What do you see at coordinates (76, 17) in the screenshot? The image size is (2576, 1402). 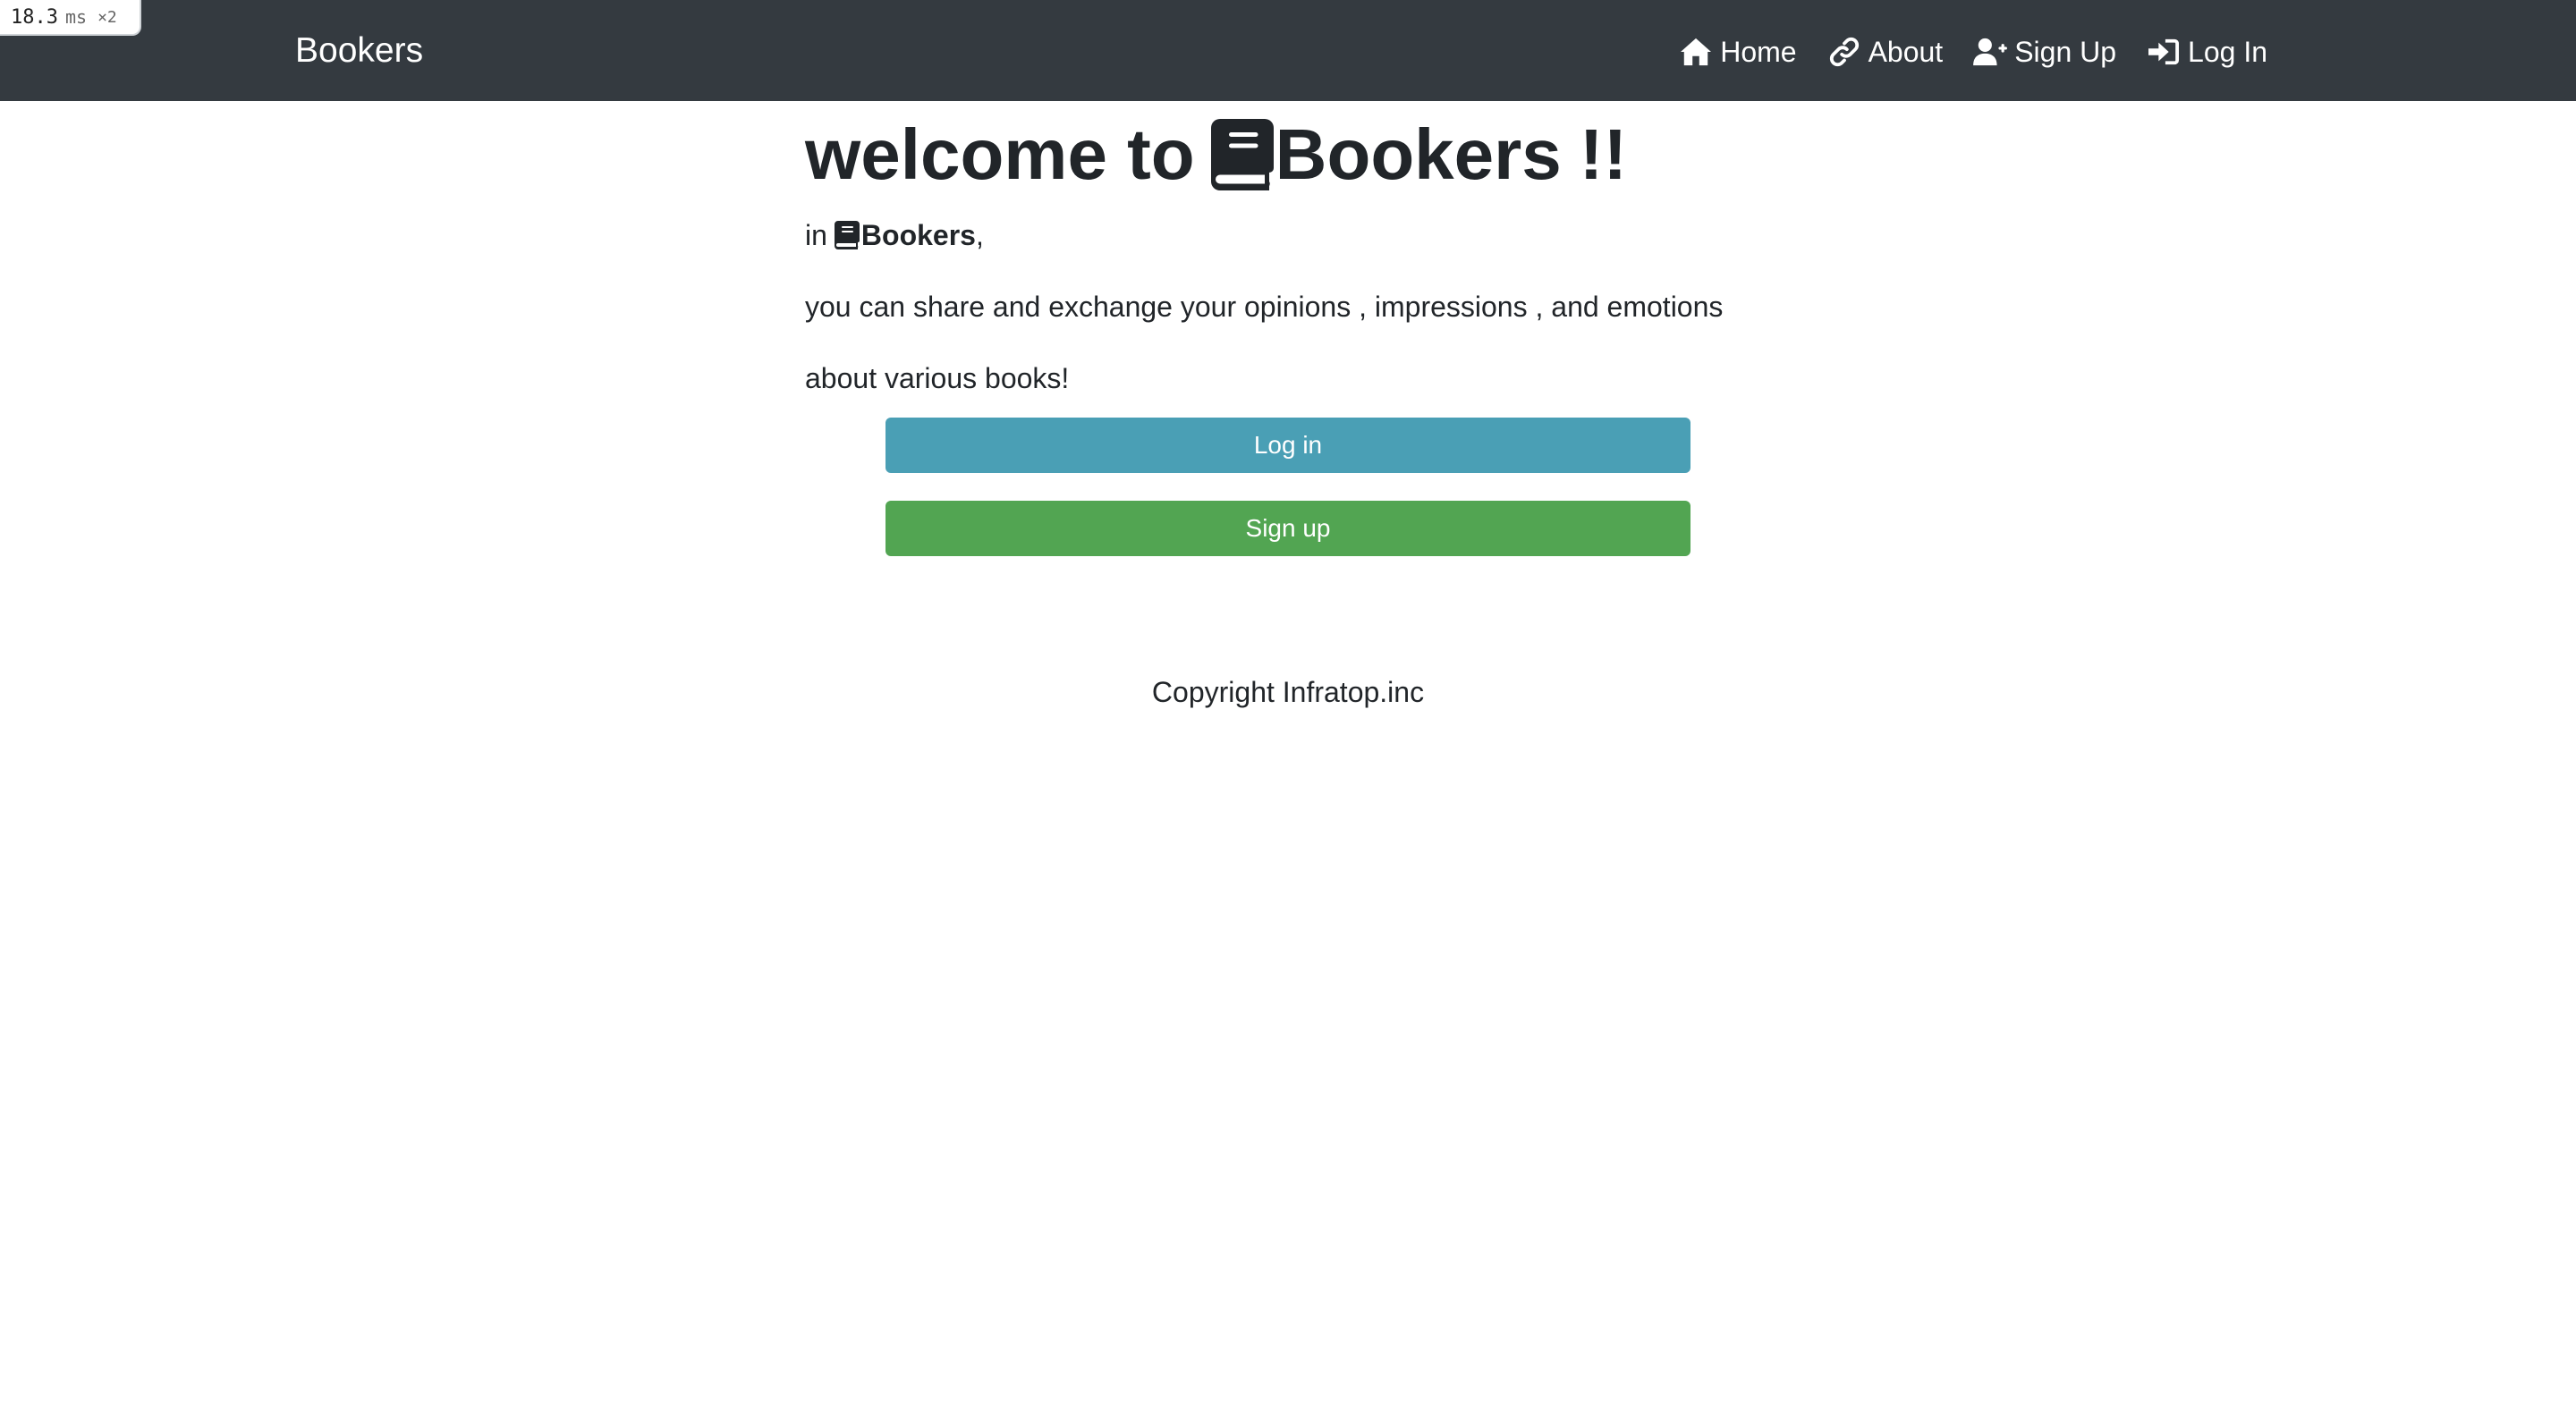 I see `perf-unit: ms` at bounding box center [76, 17].